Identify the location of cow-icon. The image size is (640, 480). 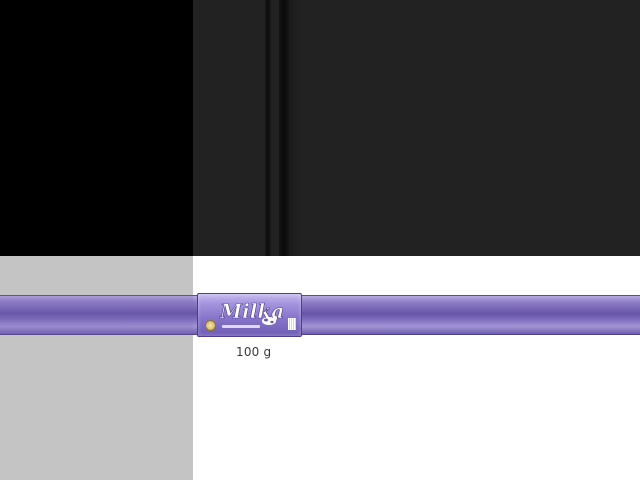
(269, 320).